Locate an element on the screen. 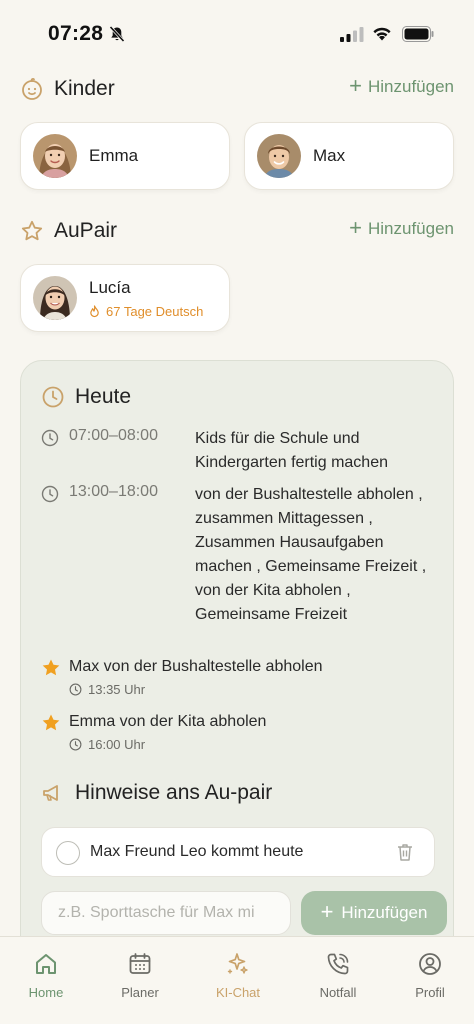 The width and height of the screenshot is (474, 1024). task-time-text: 16:00 Uhr is located at coordinates (117, 744).